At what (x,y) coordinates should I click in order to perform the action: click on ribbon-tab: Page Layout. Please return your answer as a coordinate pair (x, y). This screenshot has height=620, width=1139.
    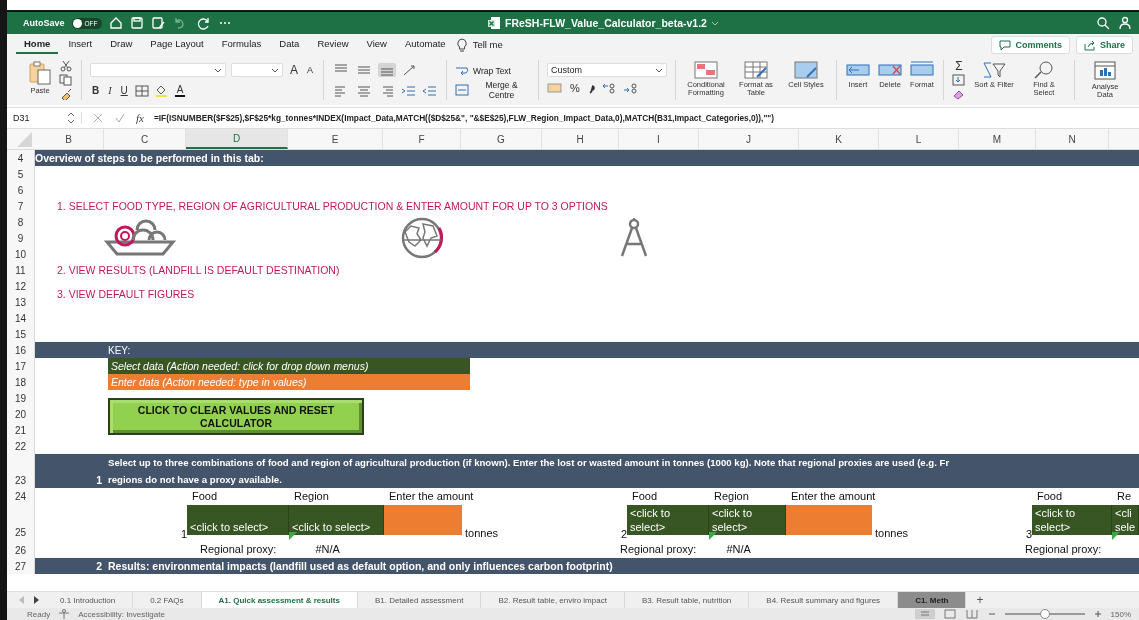
    Looking at the image, I should click on (177, 44).